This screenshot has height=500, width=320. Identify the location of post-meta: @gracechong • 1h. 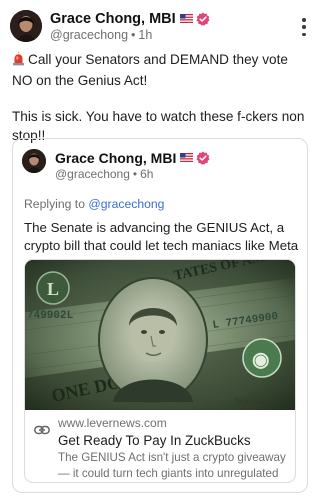
(130, 35).